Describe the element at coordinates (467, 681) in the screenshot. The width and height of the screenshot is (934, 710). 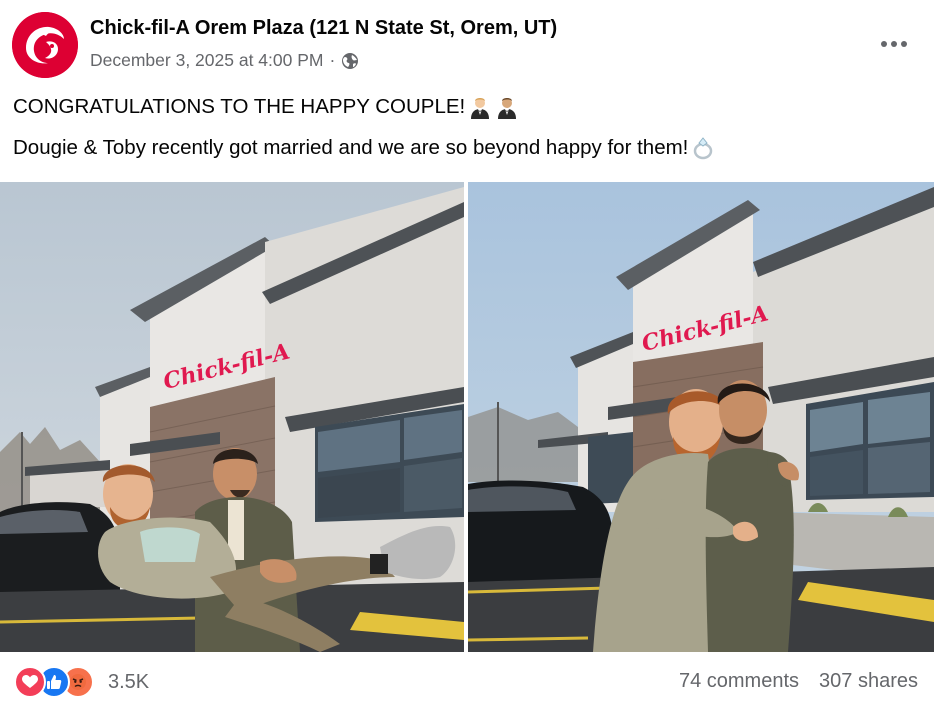
I see `post-footer: 3.5K 74 comments 307 shares` at that location.